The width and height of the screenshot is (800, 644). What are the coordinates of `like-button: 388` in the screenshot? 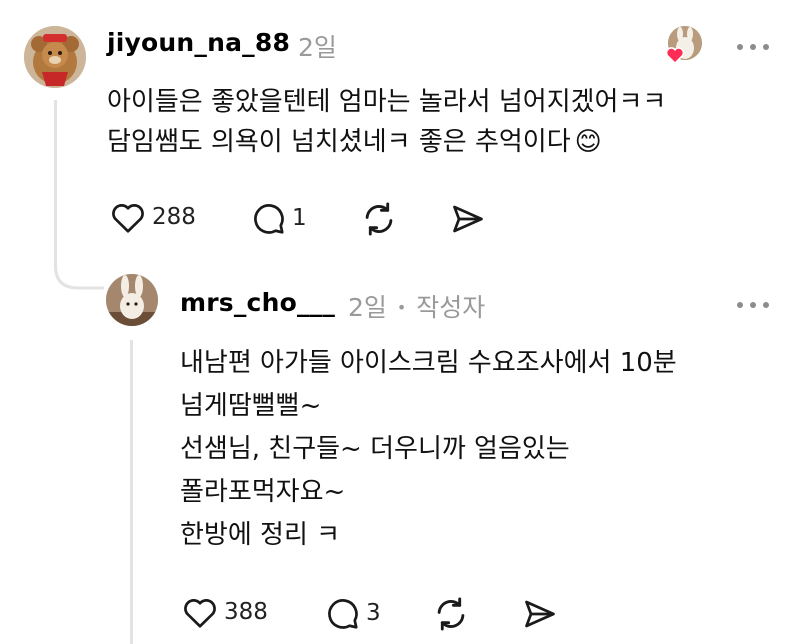 It's located at (225, 612).